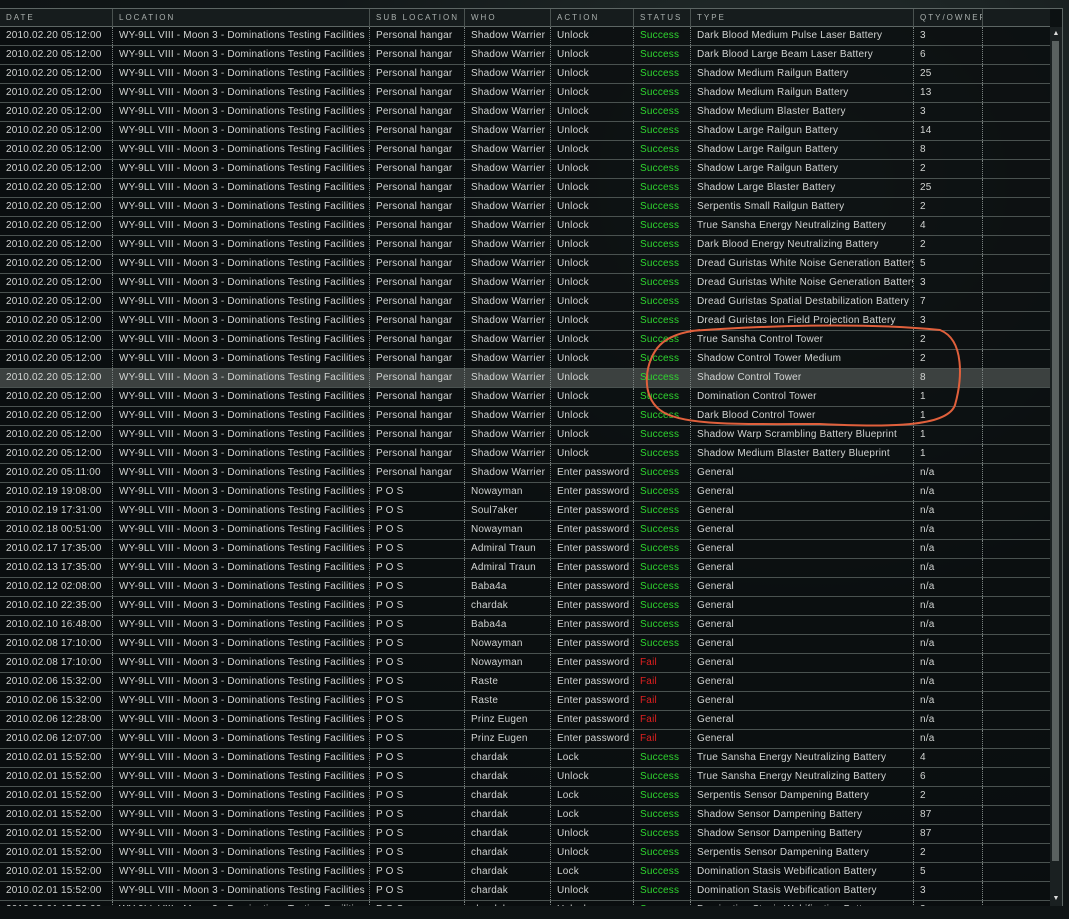  I want to click on header-who: WHO, so click(507, 18).